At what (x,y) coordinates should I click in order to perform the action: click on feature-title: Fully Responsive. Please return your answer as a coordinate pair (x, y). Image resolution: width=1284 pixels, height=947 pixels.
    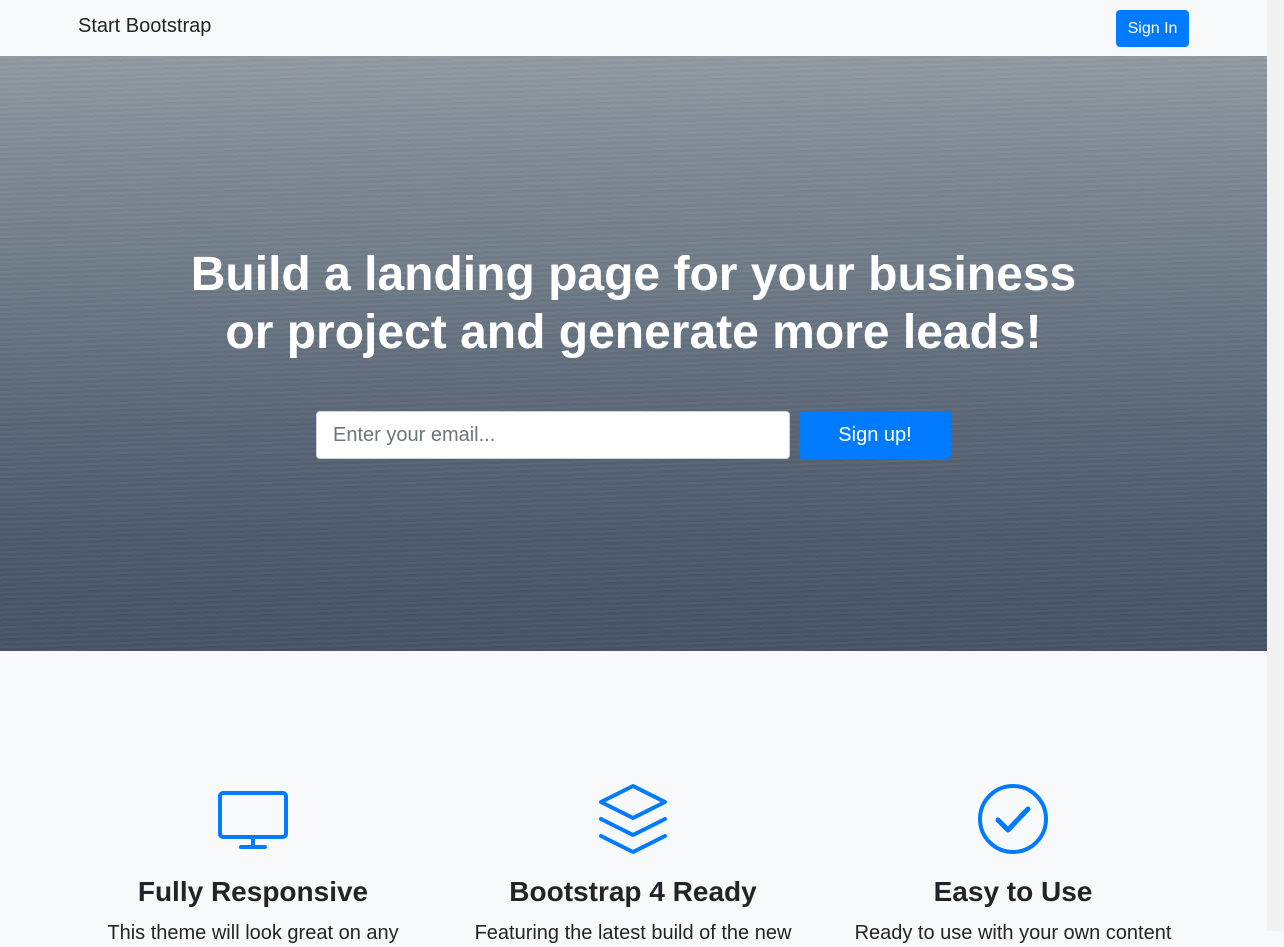
    Looking at the image, I should click on (253, 891).